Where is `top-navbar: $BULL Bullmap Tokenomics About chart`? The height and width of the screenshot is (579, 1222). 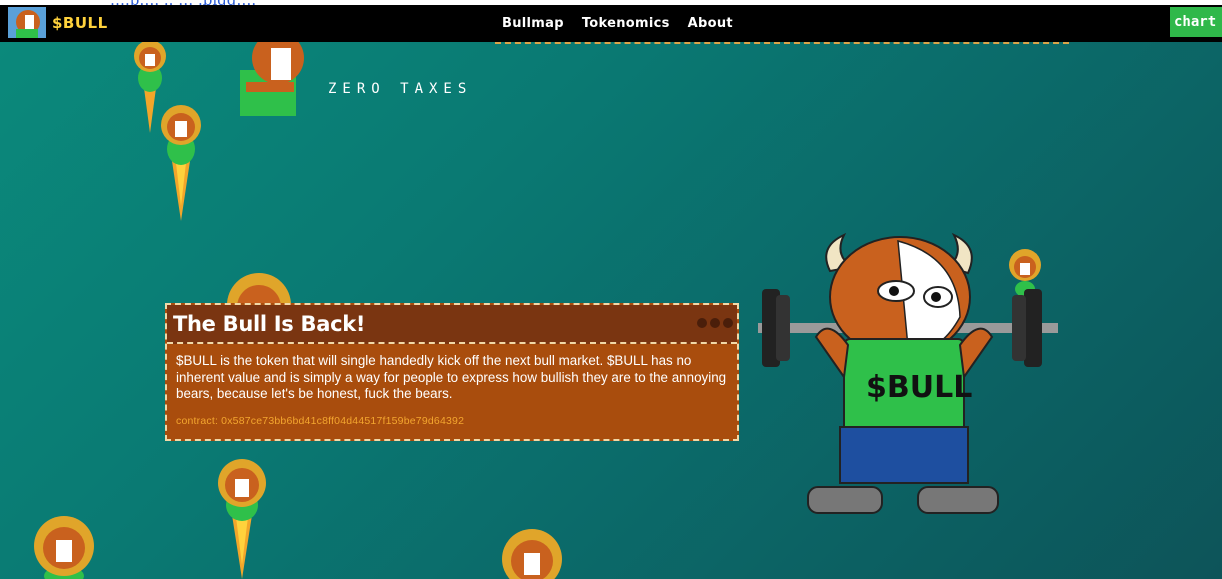
top-navbar: $BULL Bullmap Tokenomics About chart is located at coordinates (611, 23).